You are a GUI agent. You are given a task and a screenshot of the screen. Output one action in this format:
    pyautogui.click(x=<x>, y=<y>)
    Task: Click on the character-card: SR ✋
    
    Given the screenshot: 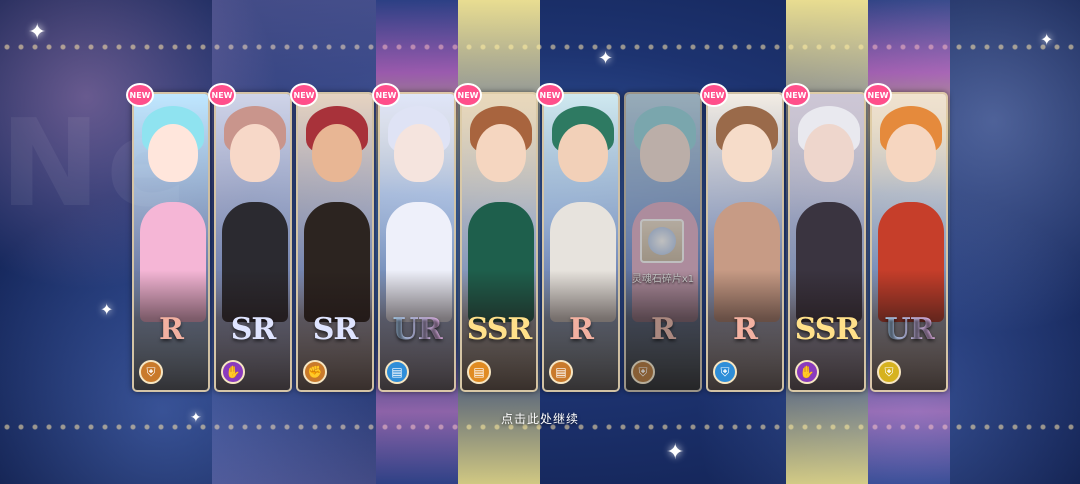 What is the action you would take?
    pyautogui.click(x=253, y=242)
    